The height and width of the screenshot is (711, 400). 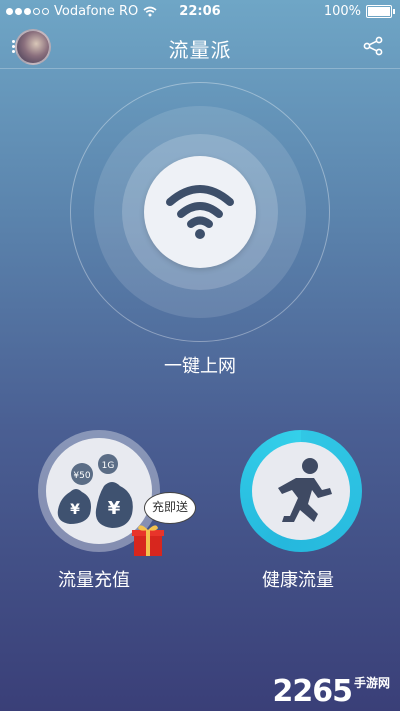 What do you see at coordinates (200, 11) in the screenshot?
I see `status-bar: Vodafone RO 22:06 100%` at bounding box center [200, 11].